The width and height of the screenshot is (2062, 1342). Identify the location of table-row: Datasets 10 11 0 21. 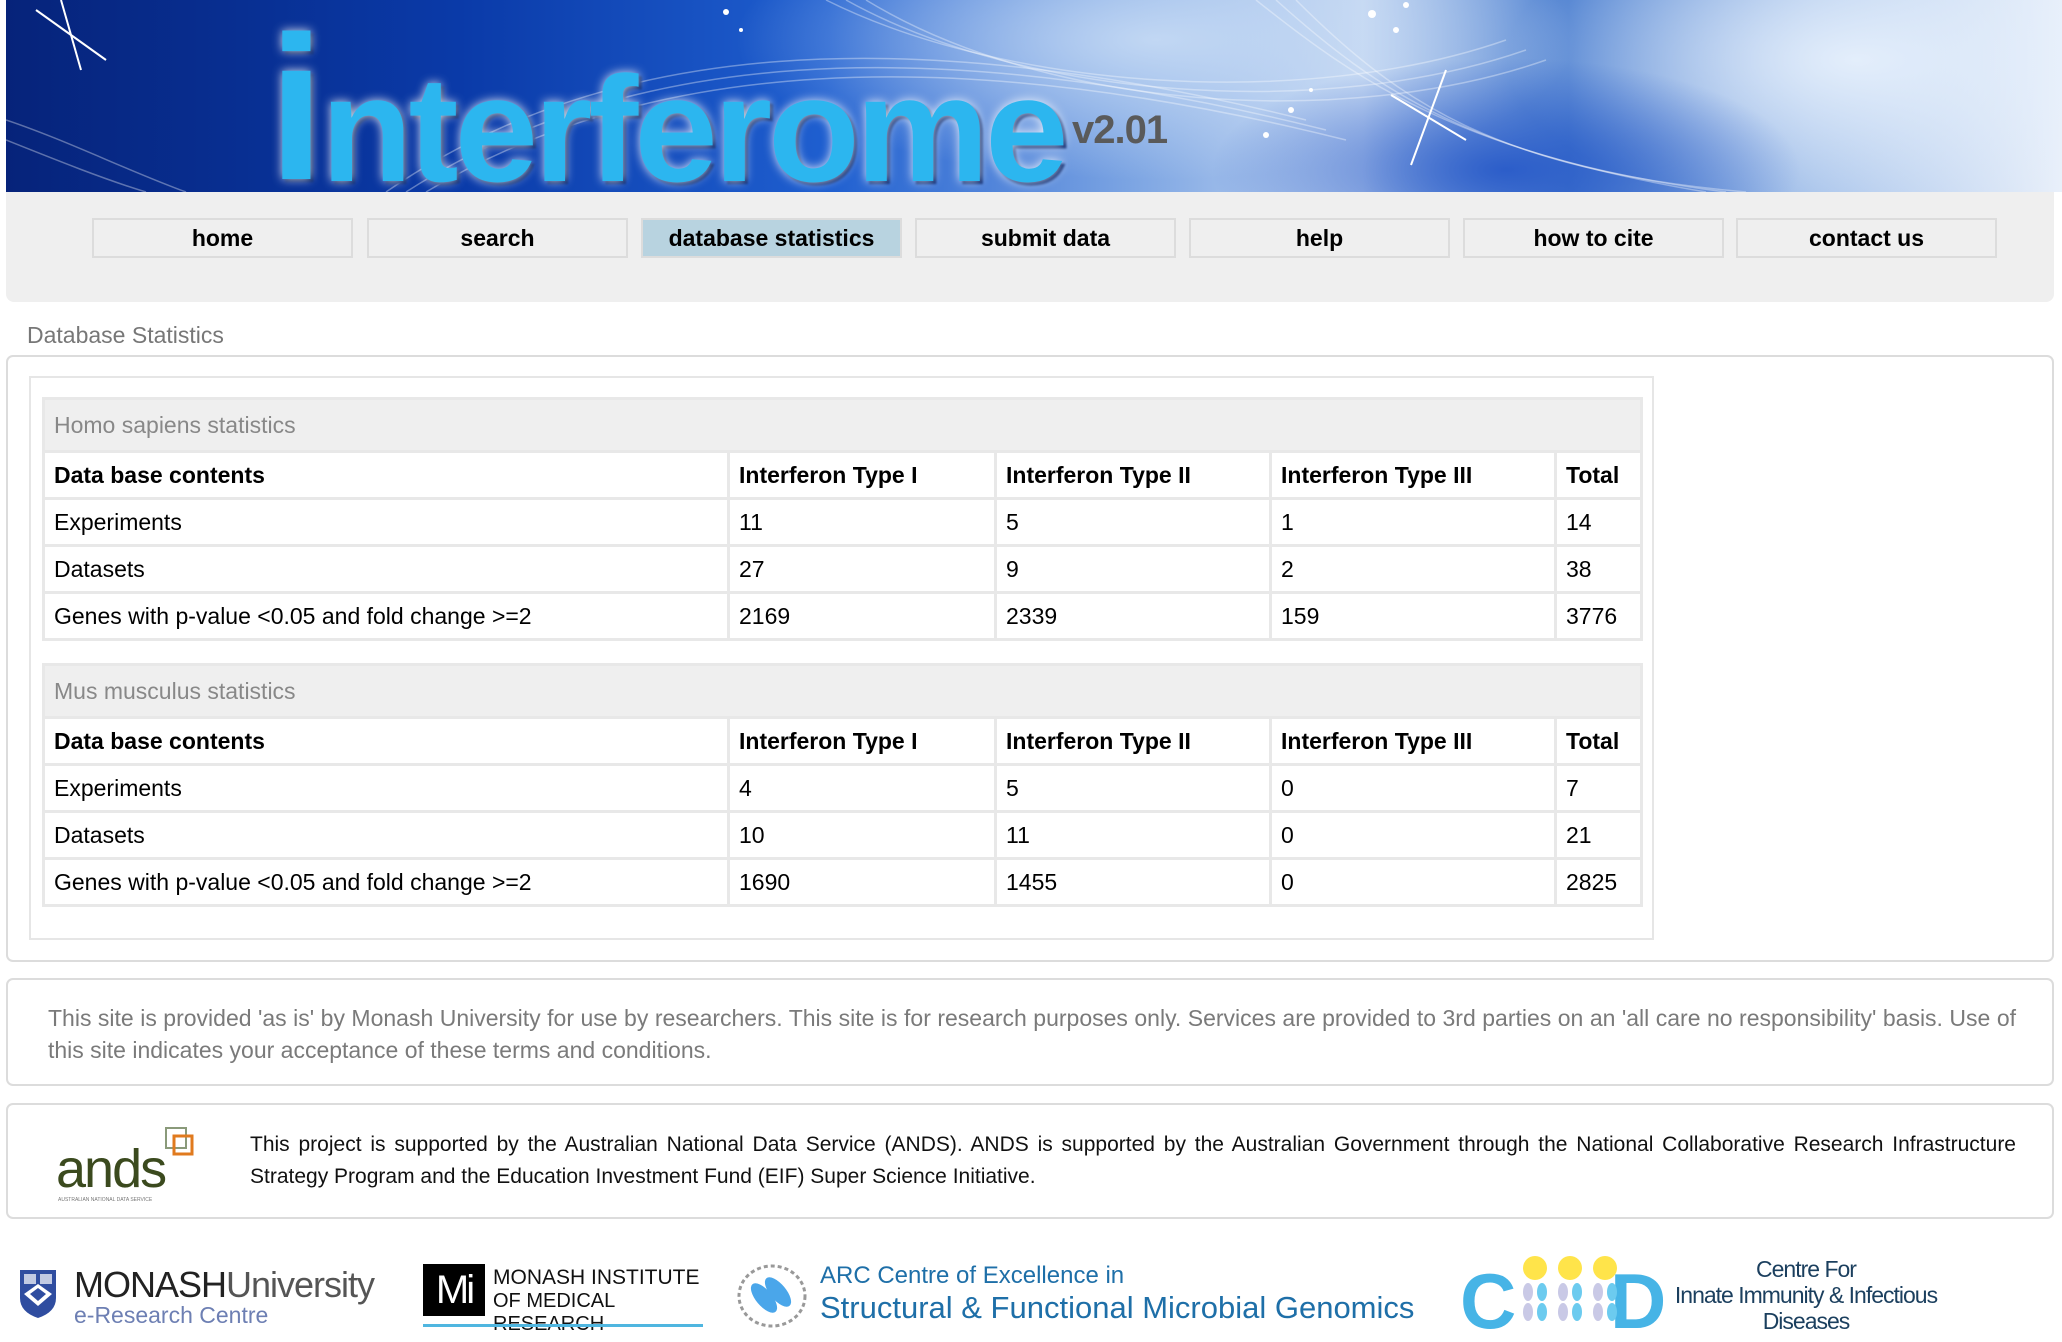
(842, 835).